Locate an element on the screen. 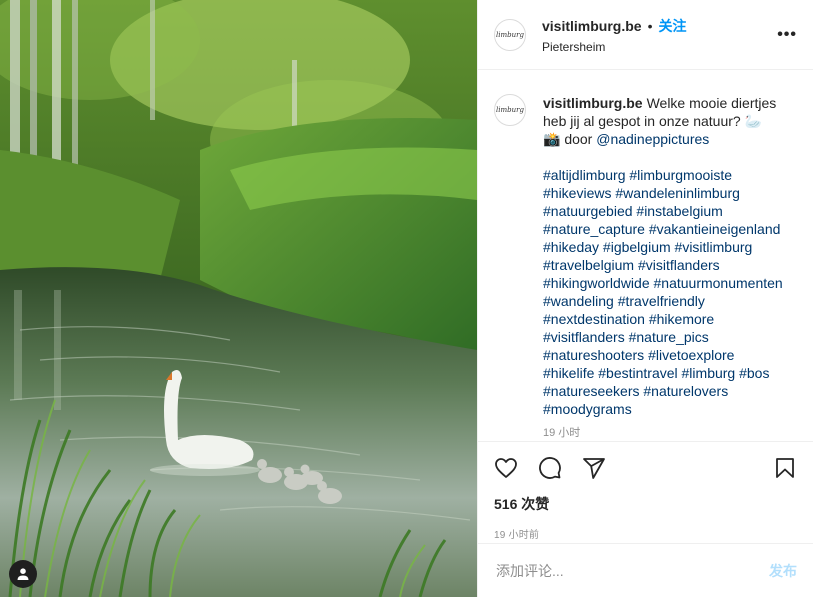  tagged-users-button is located at coordinates (23, 574).